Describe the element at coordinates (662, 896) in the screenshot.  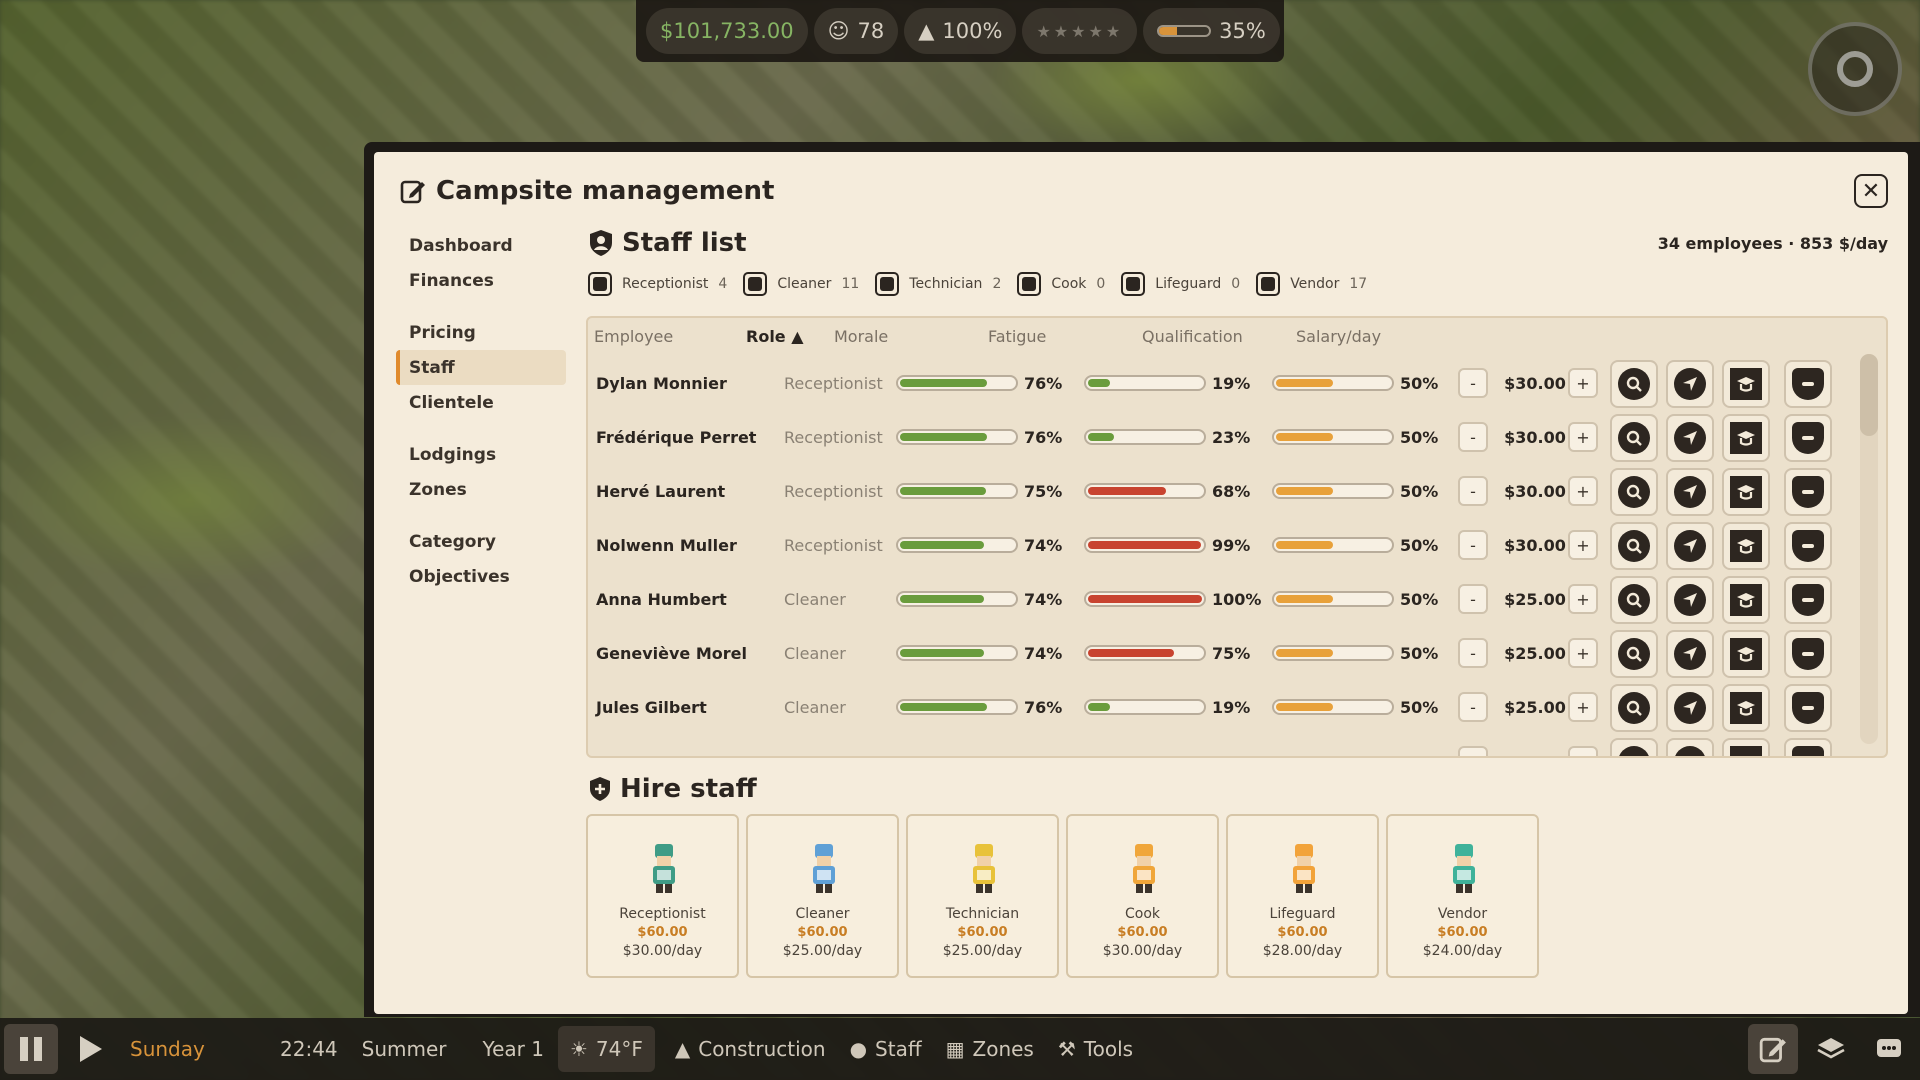
I see `hire-card-receptionist: Receptionist $60.00 $30.00/day` at that location.